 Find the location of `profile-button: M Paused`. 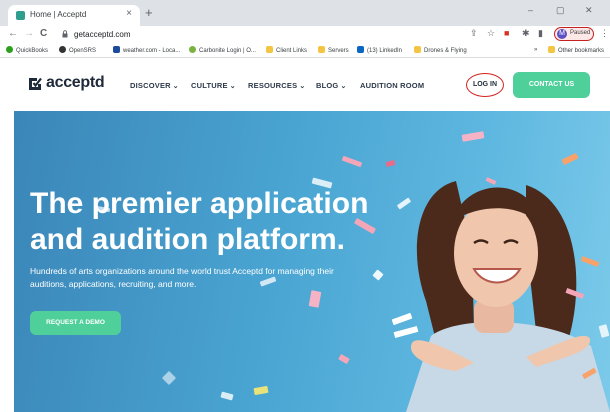

profile-button: M Paused is located at coordinates (574, 34).